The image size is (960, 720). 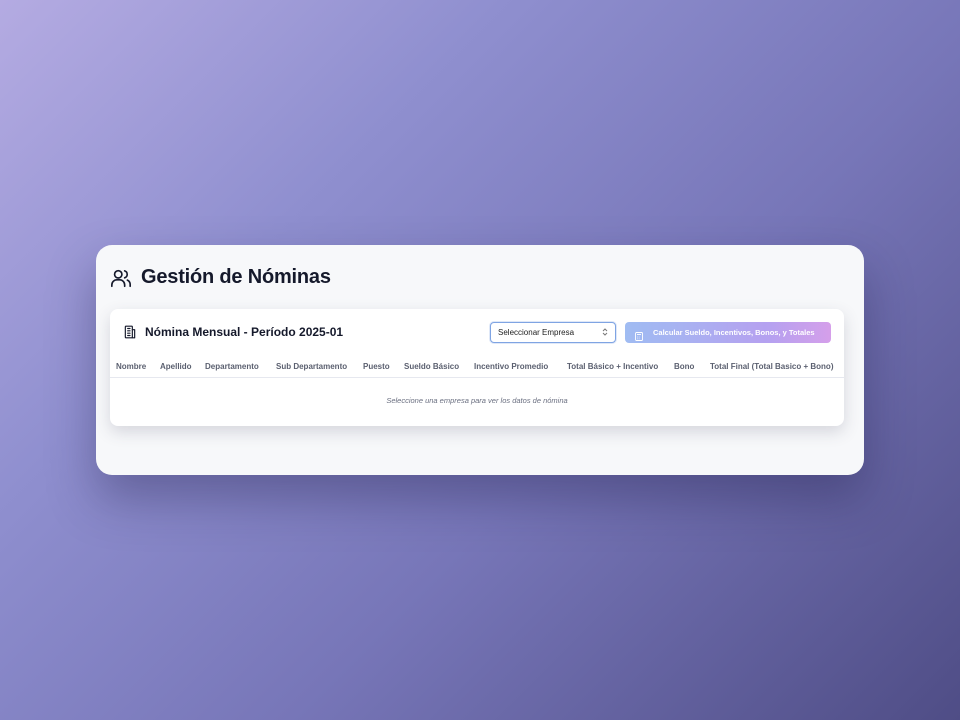 What do you see at coordinates (771, 366) in the screenshot?
I see `column-header-total-final: Total Final (Total Basico + Bono)` at bounding box center [771, 366].